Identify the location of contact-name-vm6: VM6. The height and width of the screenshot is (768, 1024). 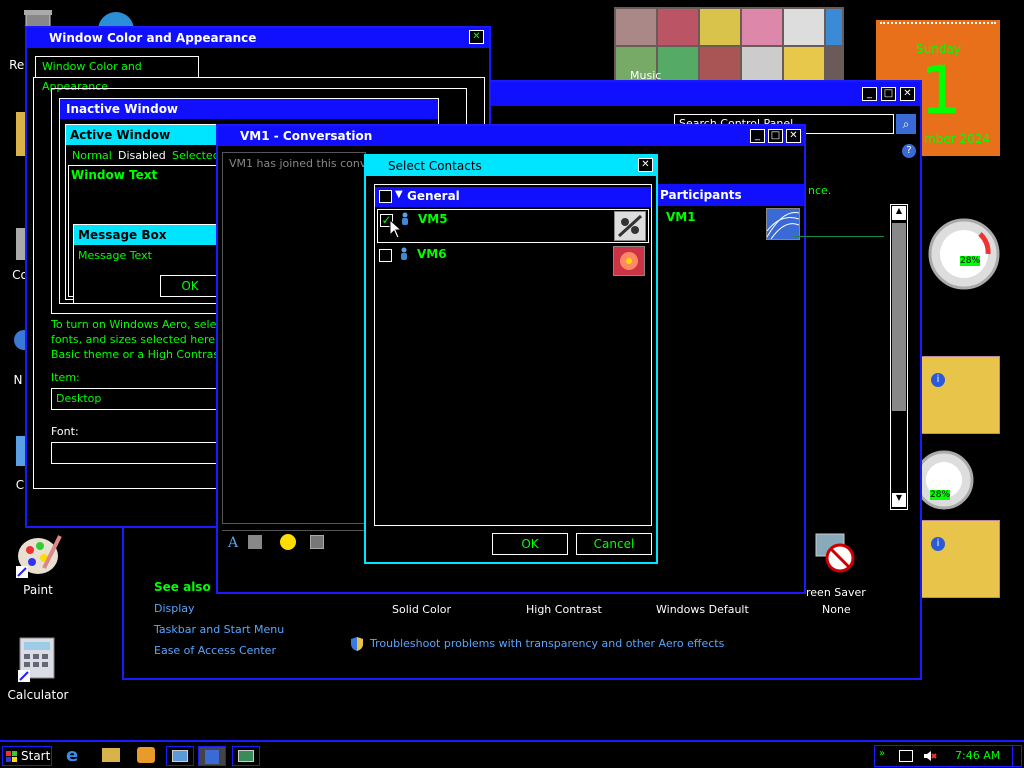
(432, 254).